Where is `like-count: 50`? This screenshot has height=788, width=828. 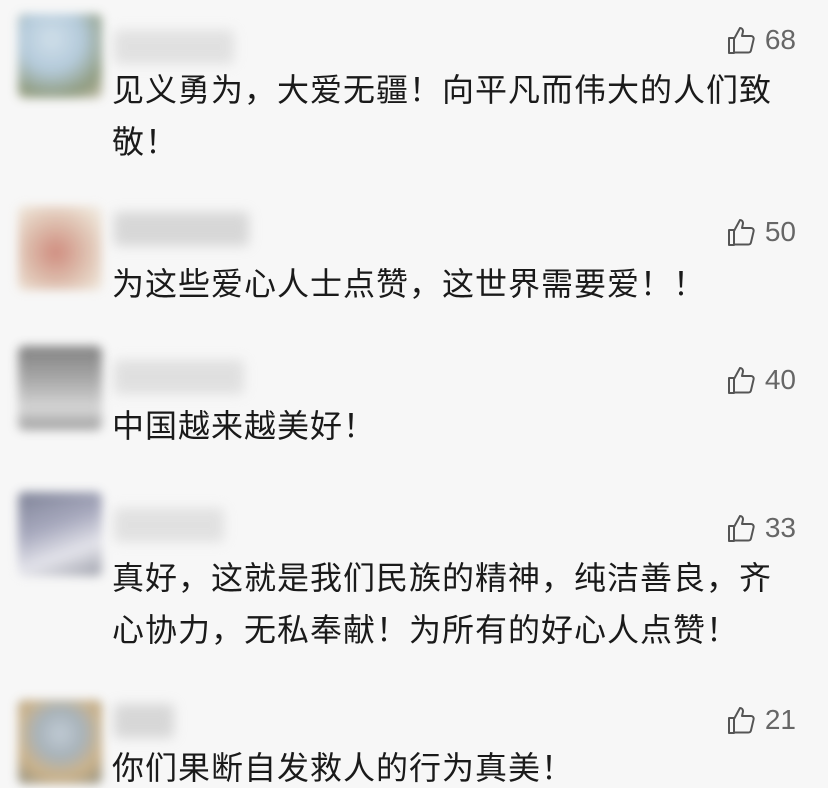 like-count: 50 is located at coordinates (780, 231).